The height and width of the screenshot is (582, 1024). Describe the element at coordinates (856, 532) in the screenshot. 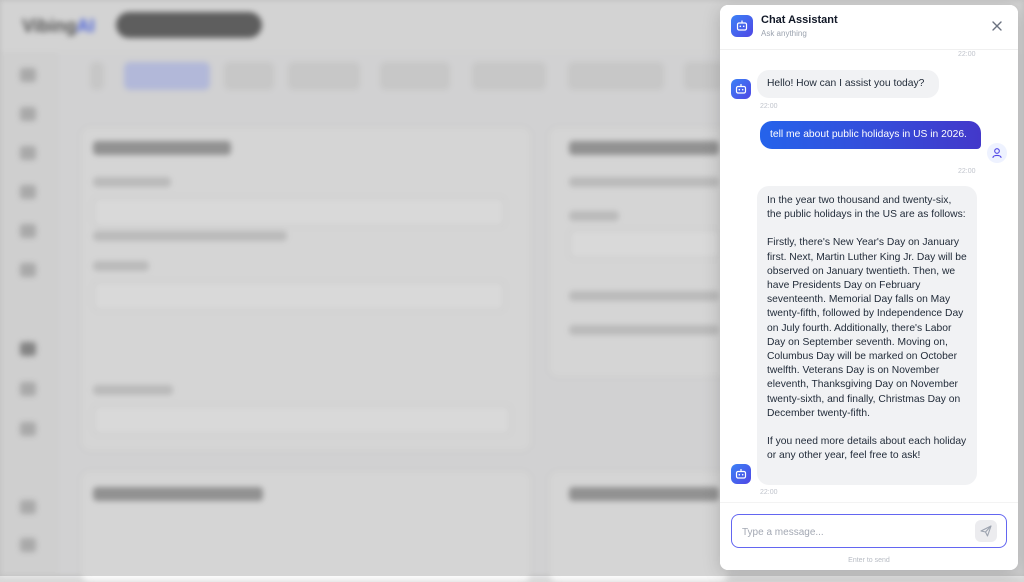

I see `message-input` at that location.